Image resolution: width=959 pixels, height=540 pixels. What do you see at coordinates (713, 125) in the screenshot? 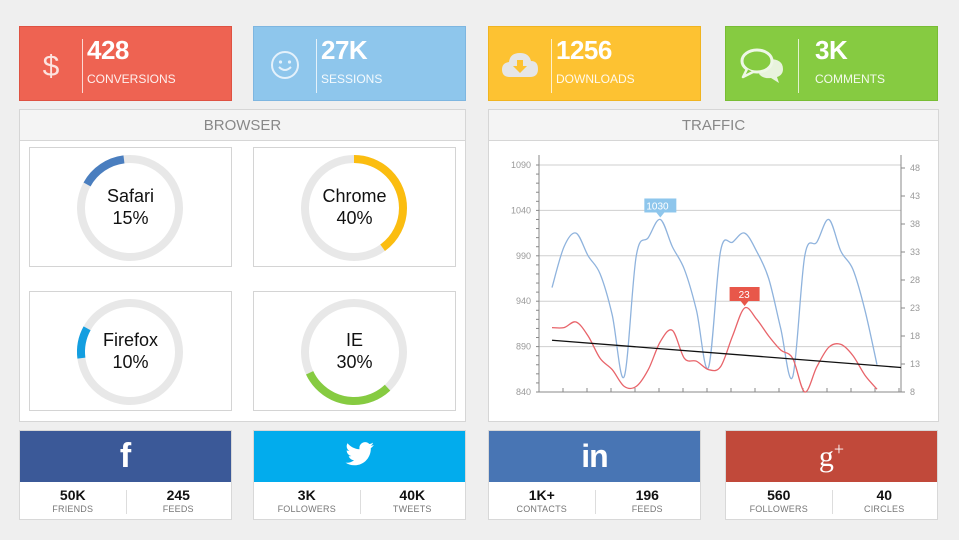
I see `traffic-panel-title: TRAFFIC` at bounding box center [713, 125].